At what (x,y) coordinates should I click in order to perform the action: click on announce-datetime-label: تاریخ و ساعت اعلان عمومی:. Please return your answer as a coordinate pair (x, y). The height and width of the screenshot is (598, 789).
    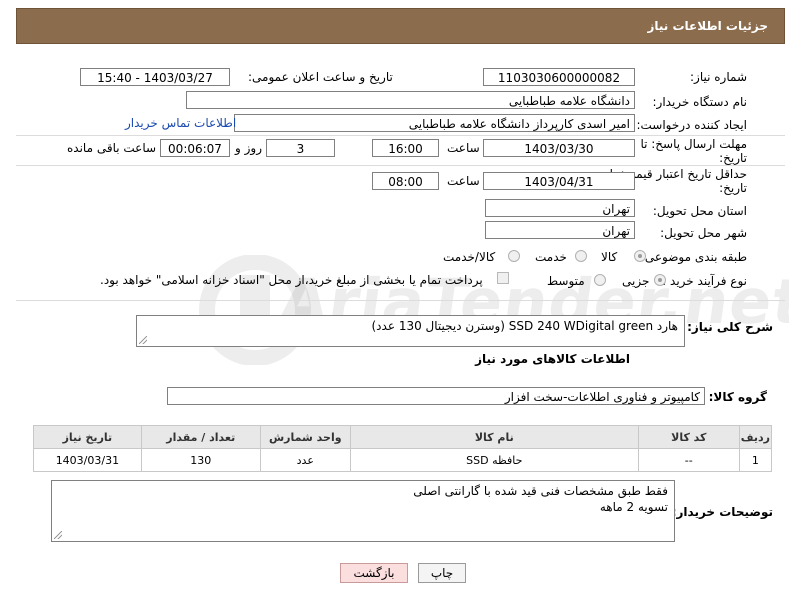
    Looking at the image, I should click on (320, 77).